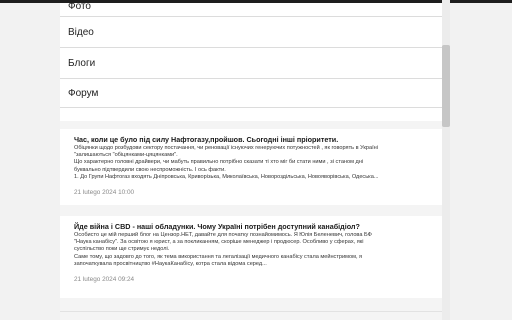 The image size is (512, 320). What do you see at coordinates (446, 86) in the screenshot?
I see `scrollbar-thumb` at bounding box center [446, 86].